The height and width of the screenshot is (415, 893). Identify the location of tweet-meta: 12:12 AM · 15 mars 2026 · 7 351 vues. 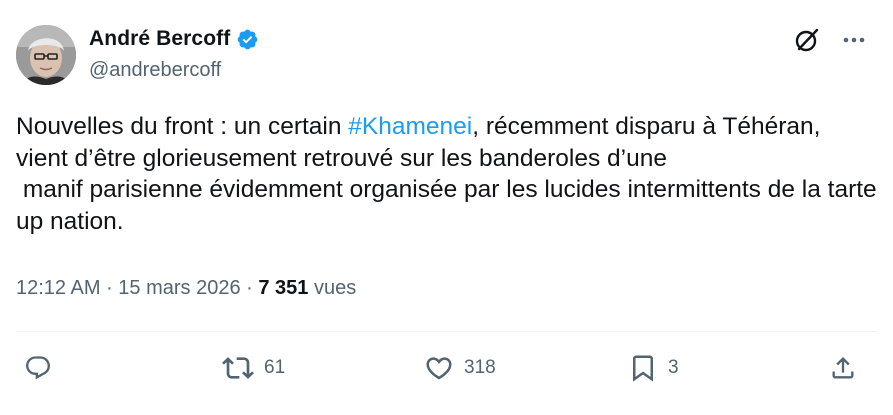
(186, 288).